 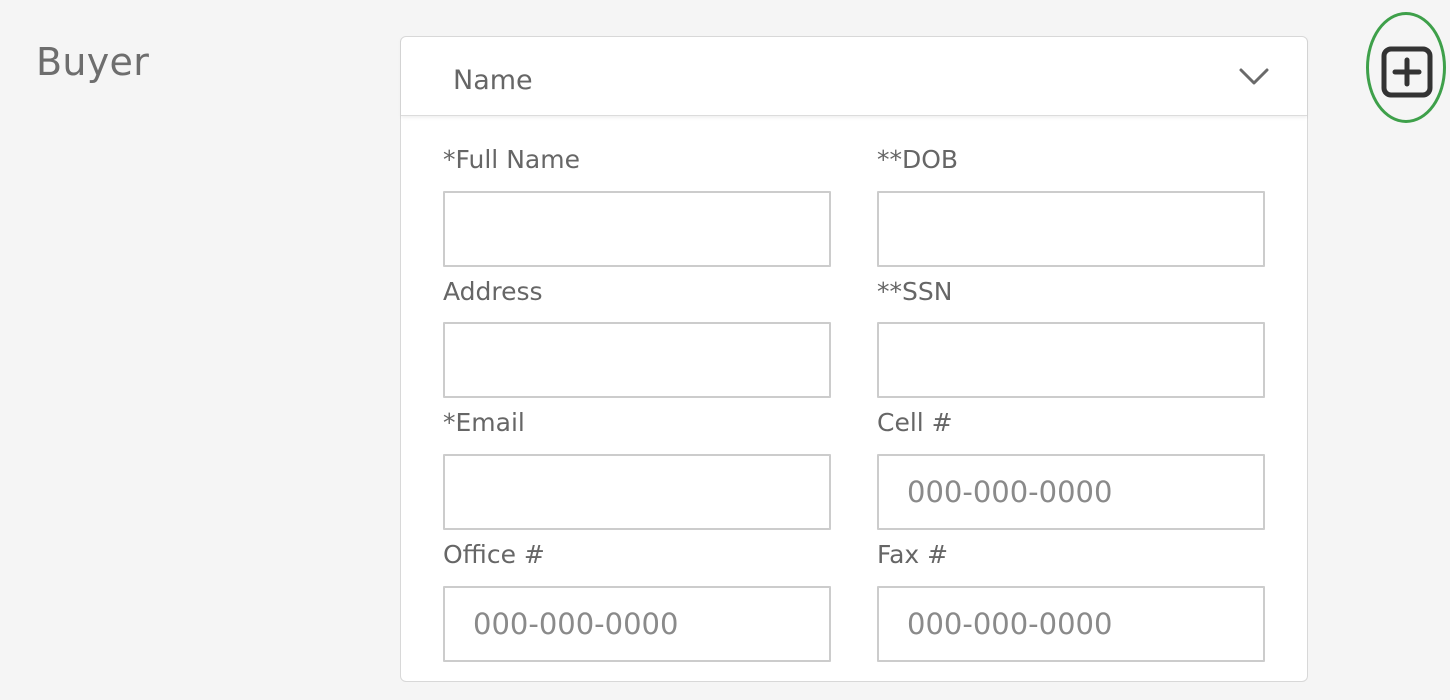 What do you see at coordinates (484, 422) in the screenshot?
I see `email-label: *Email` at bounding box center [484, 422].